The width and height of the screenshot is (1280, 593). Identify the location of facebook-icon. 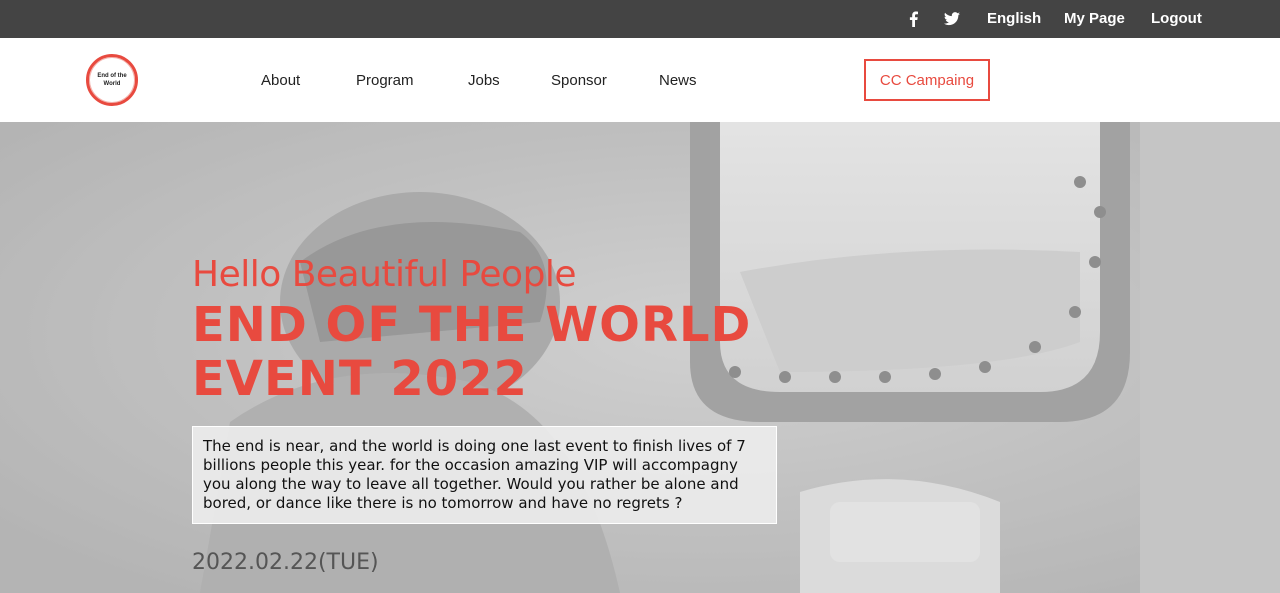
(913, 19).